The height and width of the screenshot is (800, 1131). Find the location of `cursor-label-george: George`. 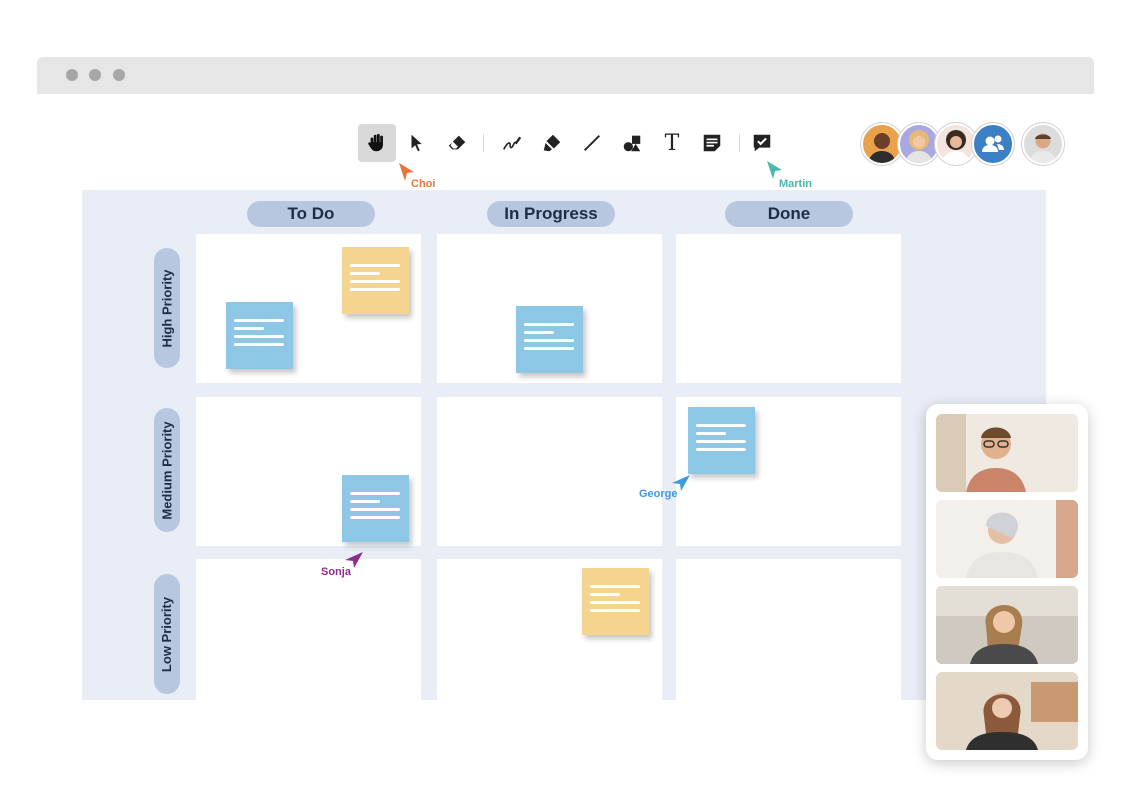

cursor-label-george: George is located at coordinates (658, 494).